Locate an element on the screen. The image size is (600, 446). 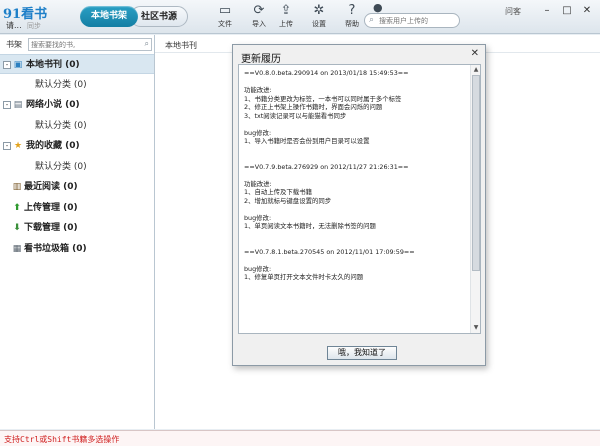
status-text: 支持Ctrl或Shift书籍多选操作 is located at coordinates (62, 439).